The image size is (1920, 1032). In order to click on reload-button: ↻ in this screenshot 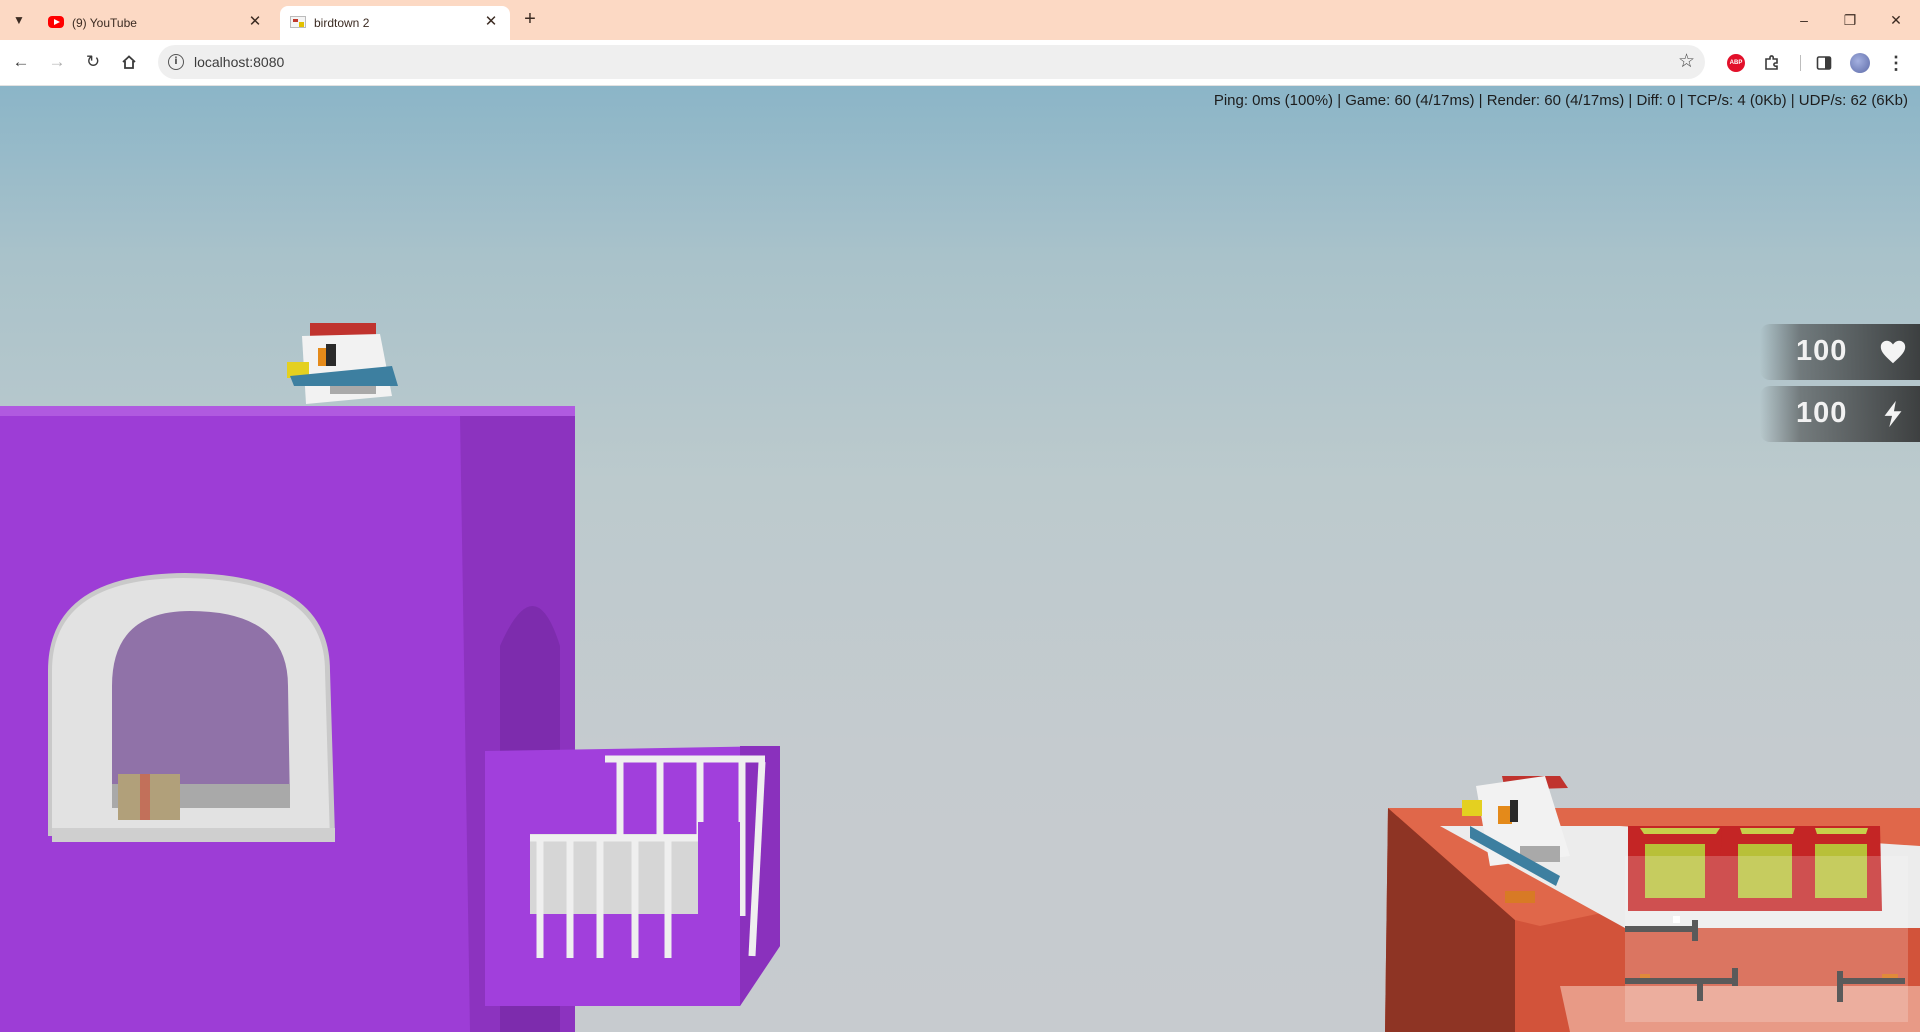, I will do `click(93, 62)`.